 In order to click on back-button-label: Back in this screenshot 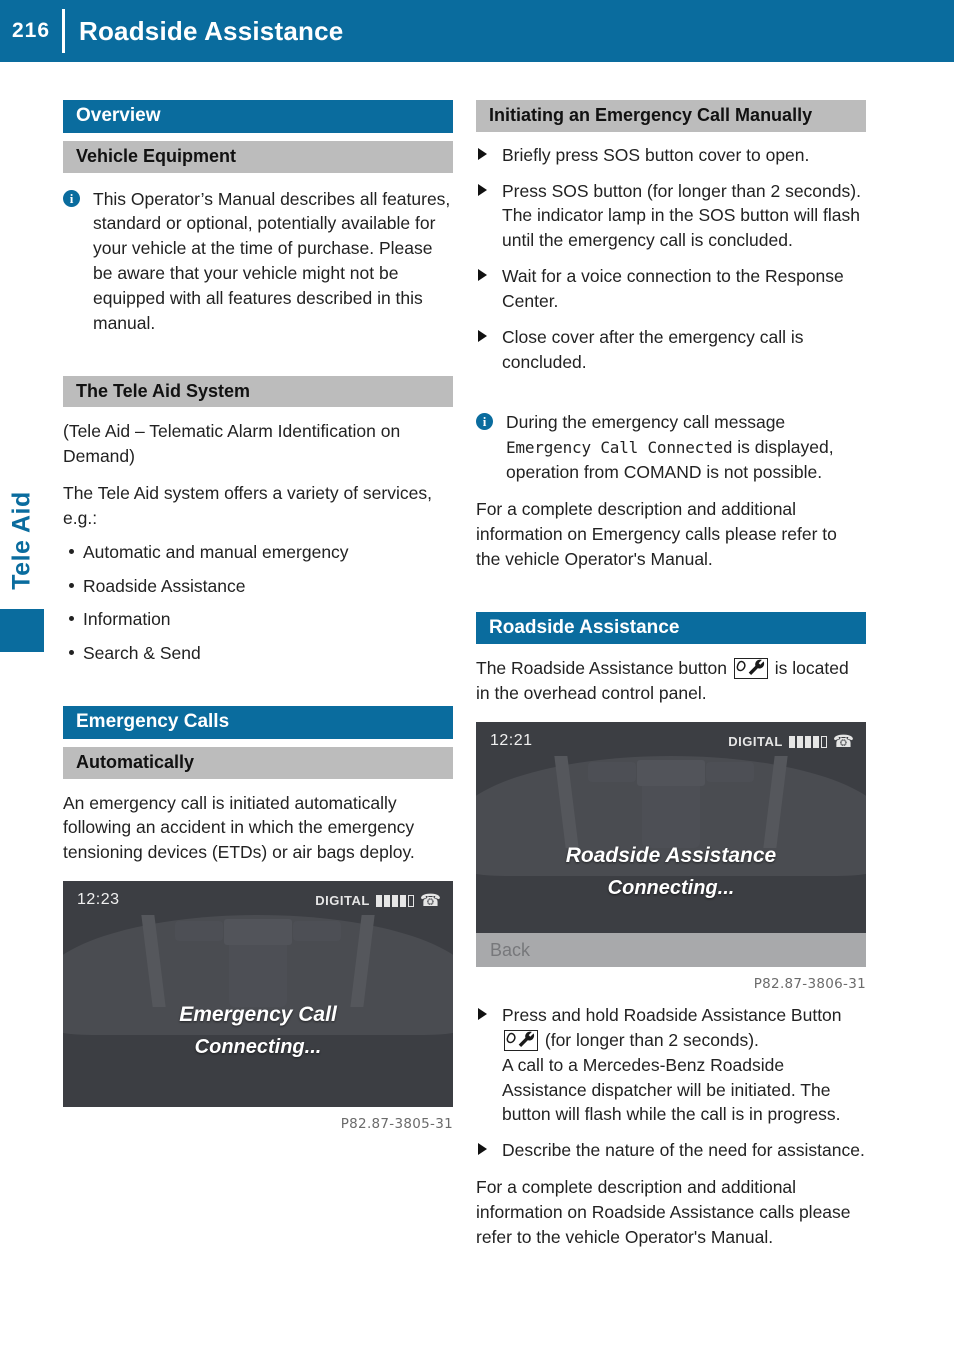, I will do `click(510, 950)`.